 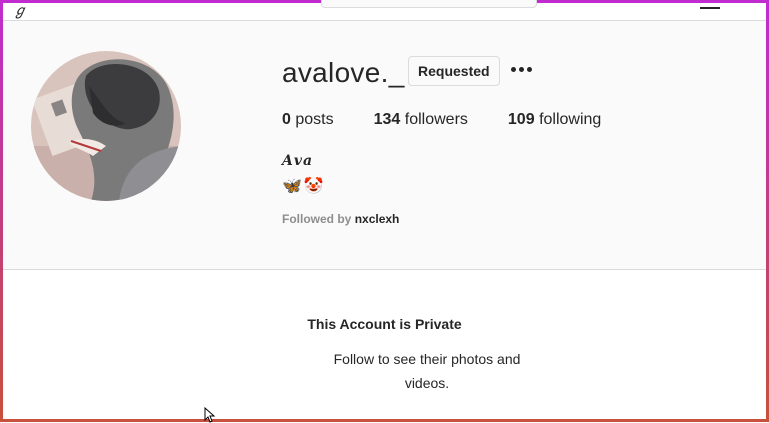 What do you see at coordinates (454, 71) in the screenshot?
I see `requested-button: Requested` at bounding box center [454, 71].